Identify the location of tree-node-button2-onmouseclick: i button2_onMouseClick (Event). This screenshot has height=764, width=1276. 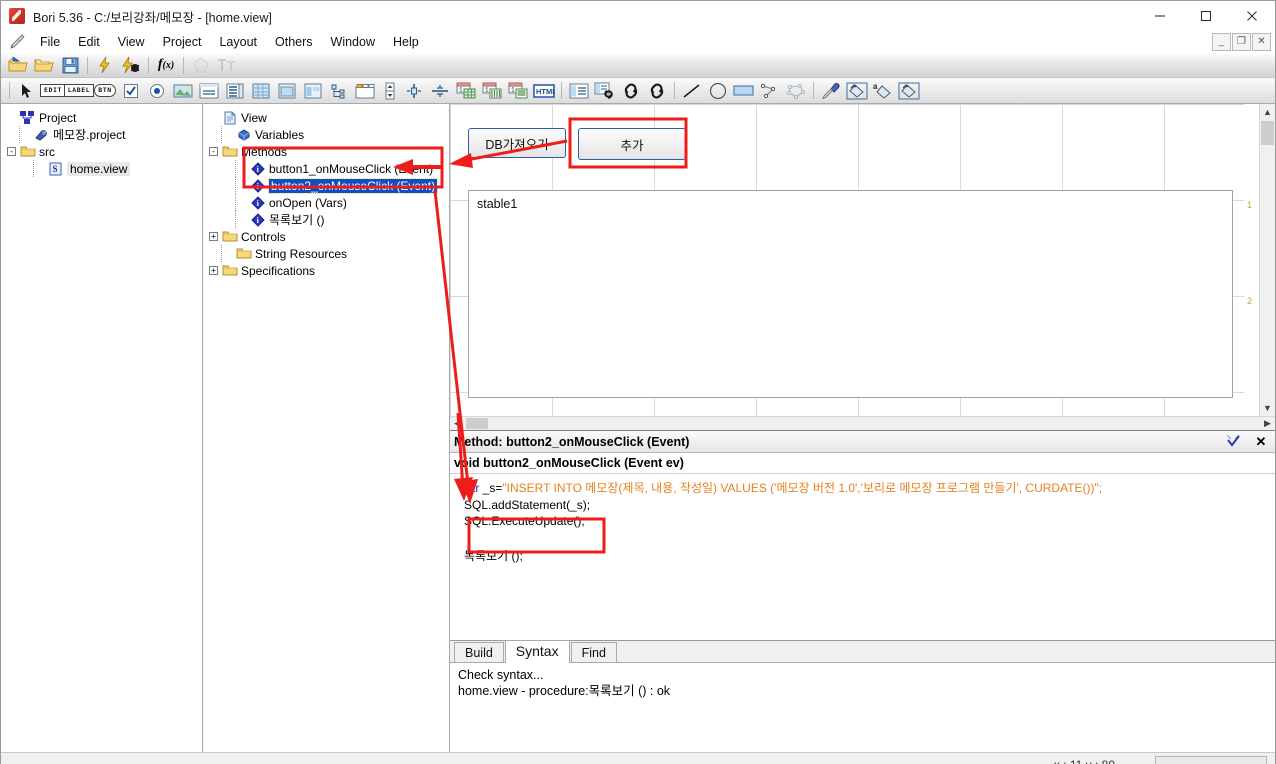
(326, 185).